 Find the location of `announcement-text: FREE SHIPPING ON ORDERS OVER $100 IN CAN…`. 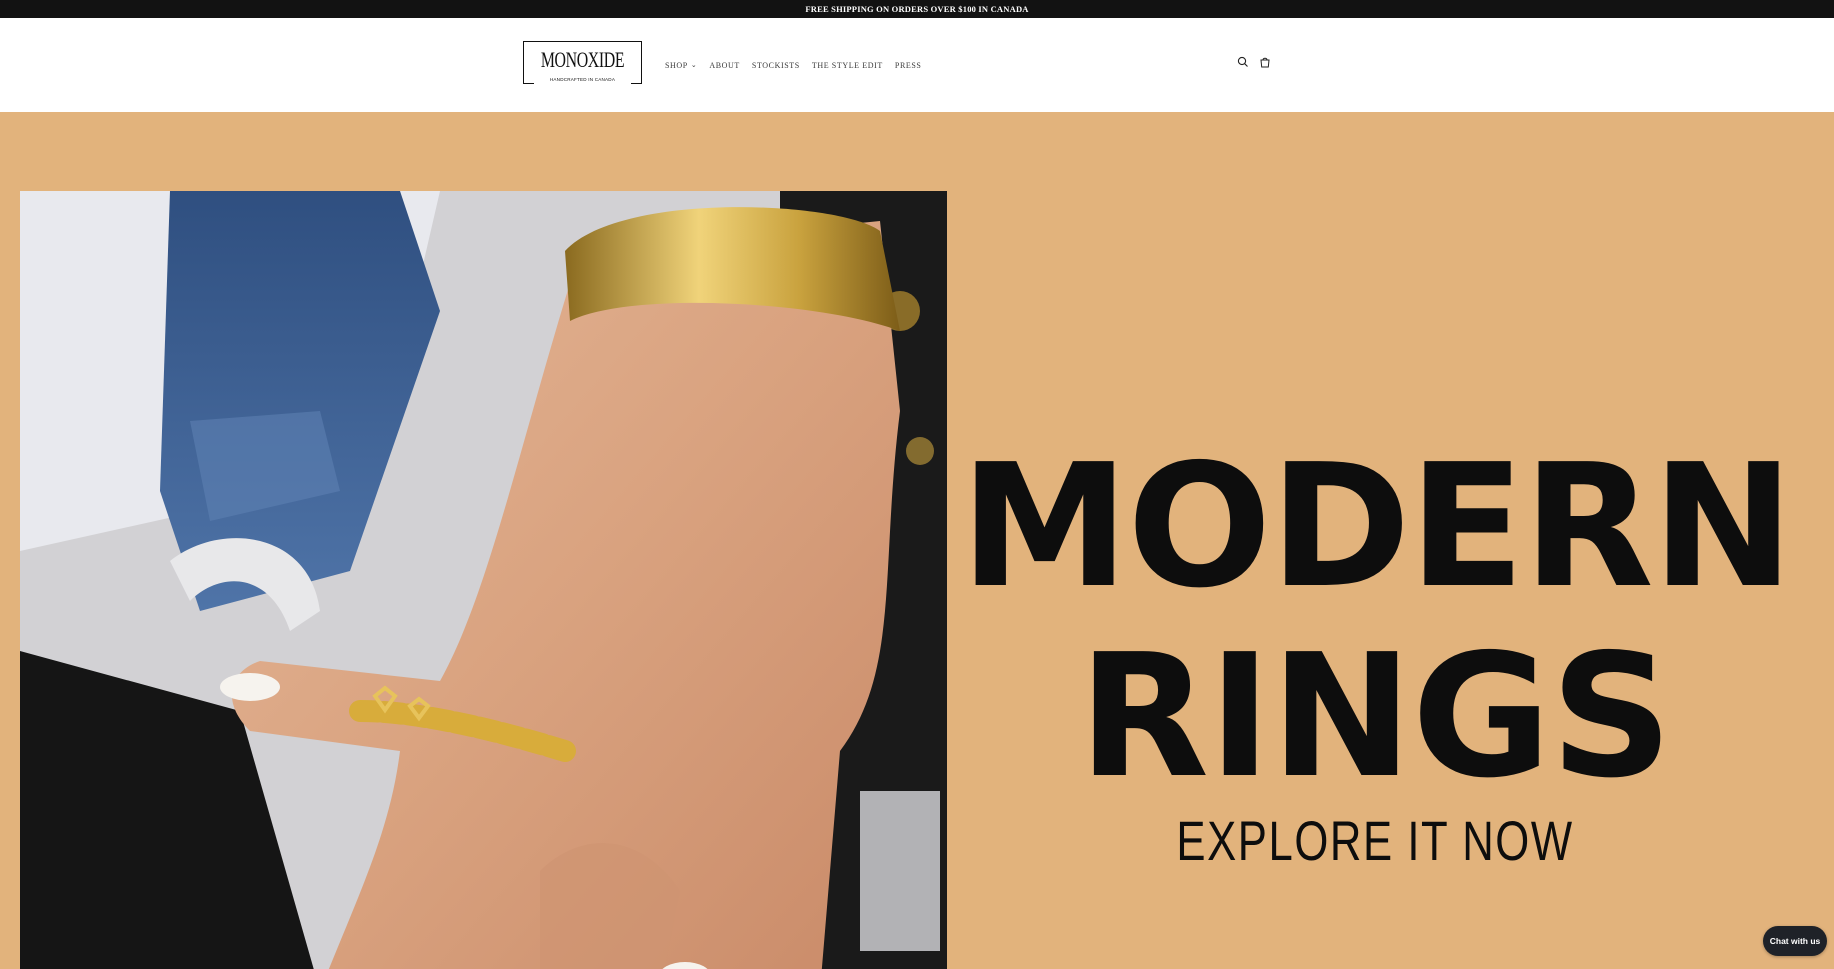

announcement-text: FREE SHIPPING ON ORDERS OVER $100 IN CAN… is located at coordinates (917, 9).